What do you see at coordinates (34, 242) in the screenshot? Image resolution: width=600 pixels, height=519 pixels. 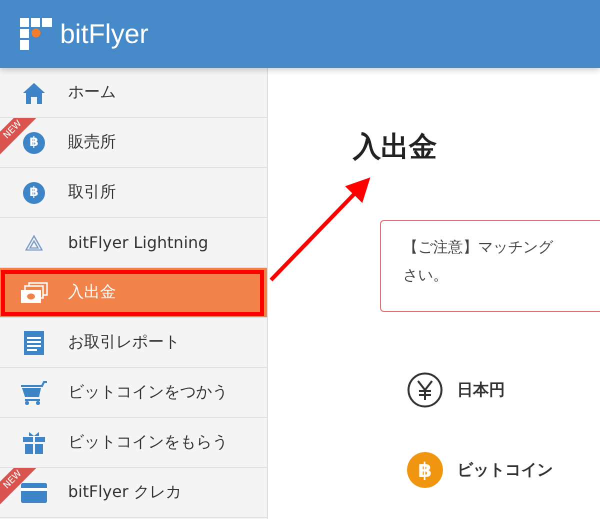 I see `triangle-icon` at bounding box center [34, 242].